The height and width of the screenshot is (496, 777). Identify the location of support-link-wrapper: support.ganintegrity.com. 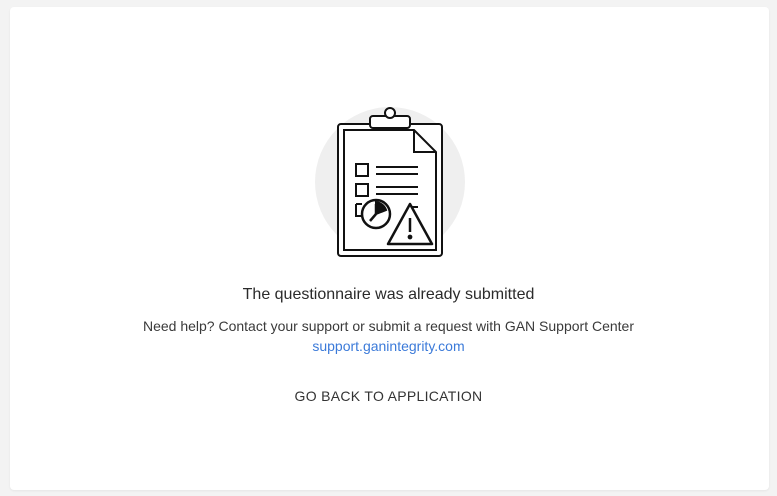
(388, 346).